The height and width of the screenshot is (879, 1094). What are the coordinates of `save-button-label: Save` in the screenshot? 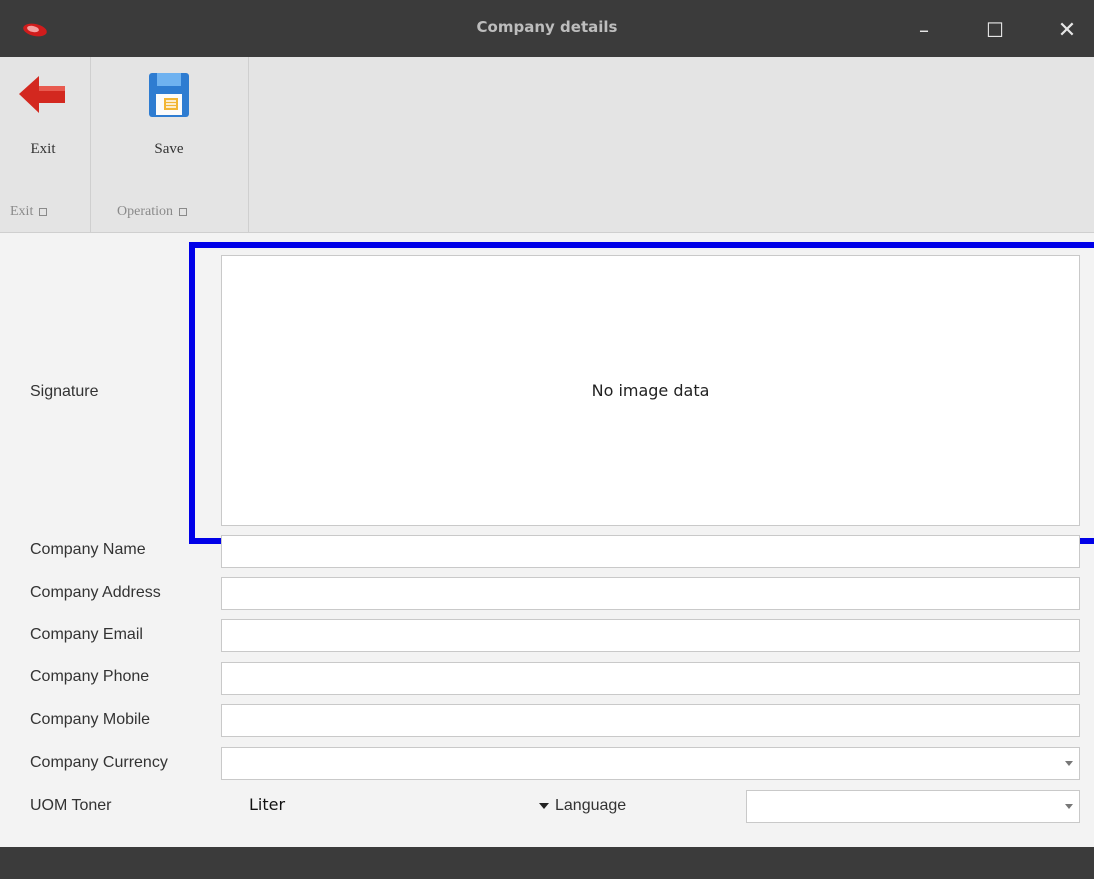 It's located at (169, 149).